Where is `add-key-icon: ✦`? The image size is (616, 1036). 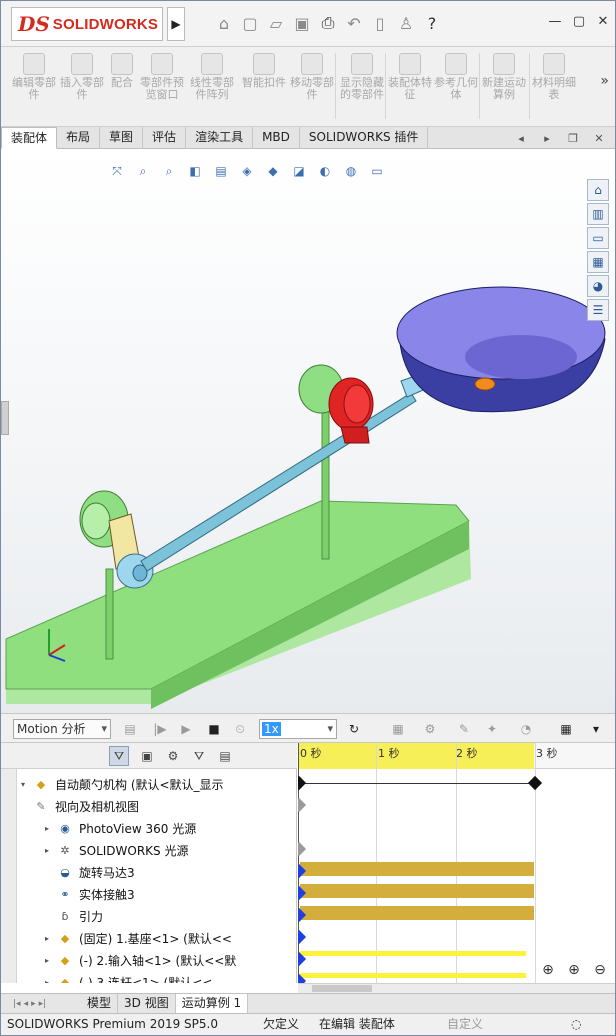
add-key-icon: ✦ is located at coordinates (492, 729).